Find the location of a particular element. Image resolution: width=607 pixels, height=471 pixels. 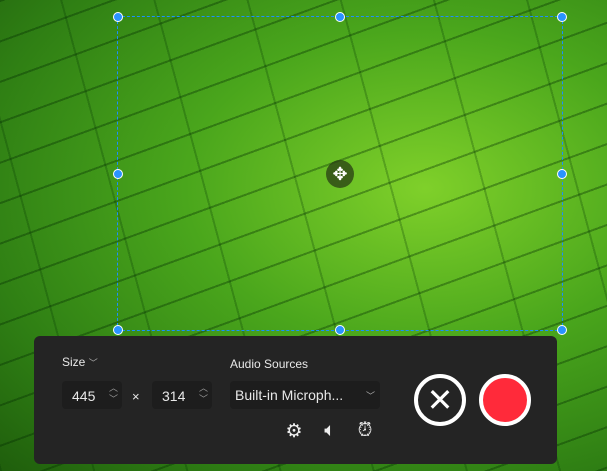

resize-handle-right is located at coordinates (562, 173).